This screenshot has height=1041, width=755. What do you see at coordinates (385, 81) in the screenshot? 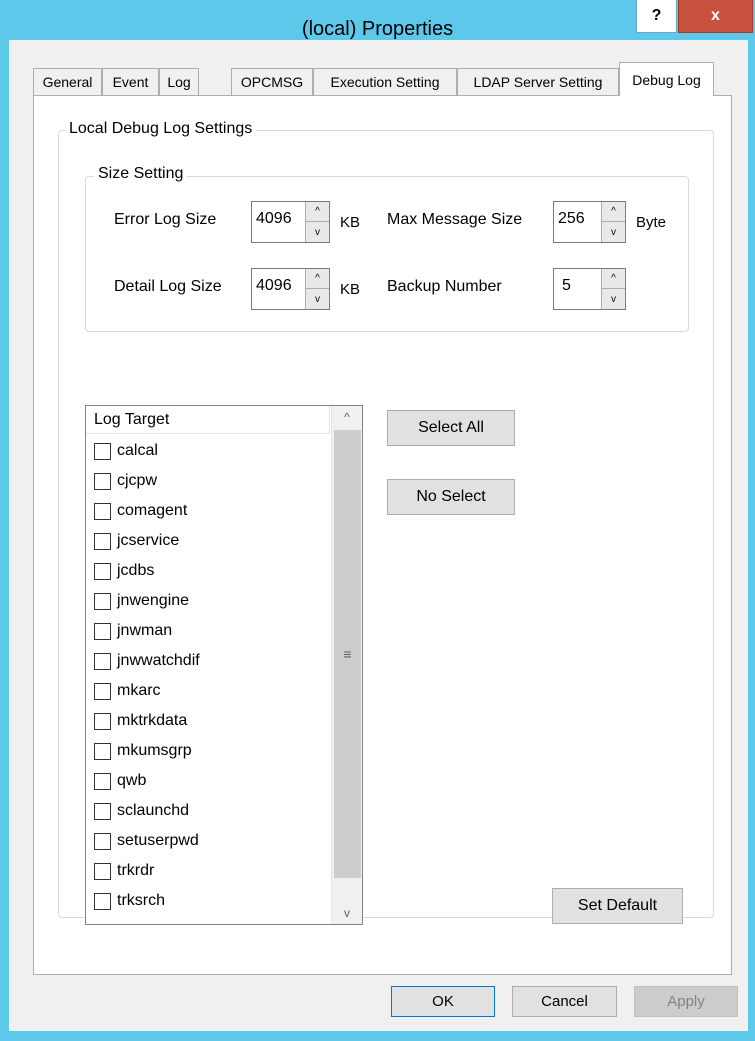
I see `tab-execution-setting: Execution Setting` at bounding box center [385, 81].